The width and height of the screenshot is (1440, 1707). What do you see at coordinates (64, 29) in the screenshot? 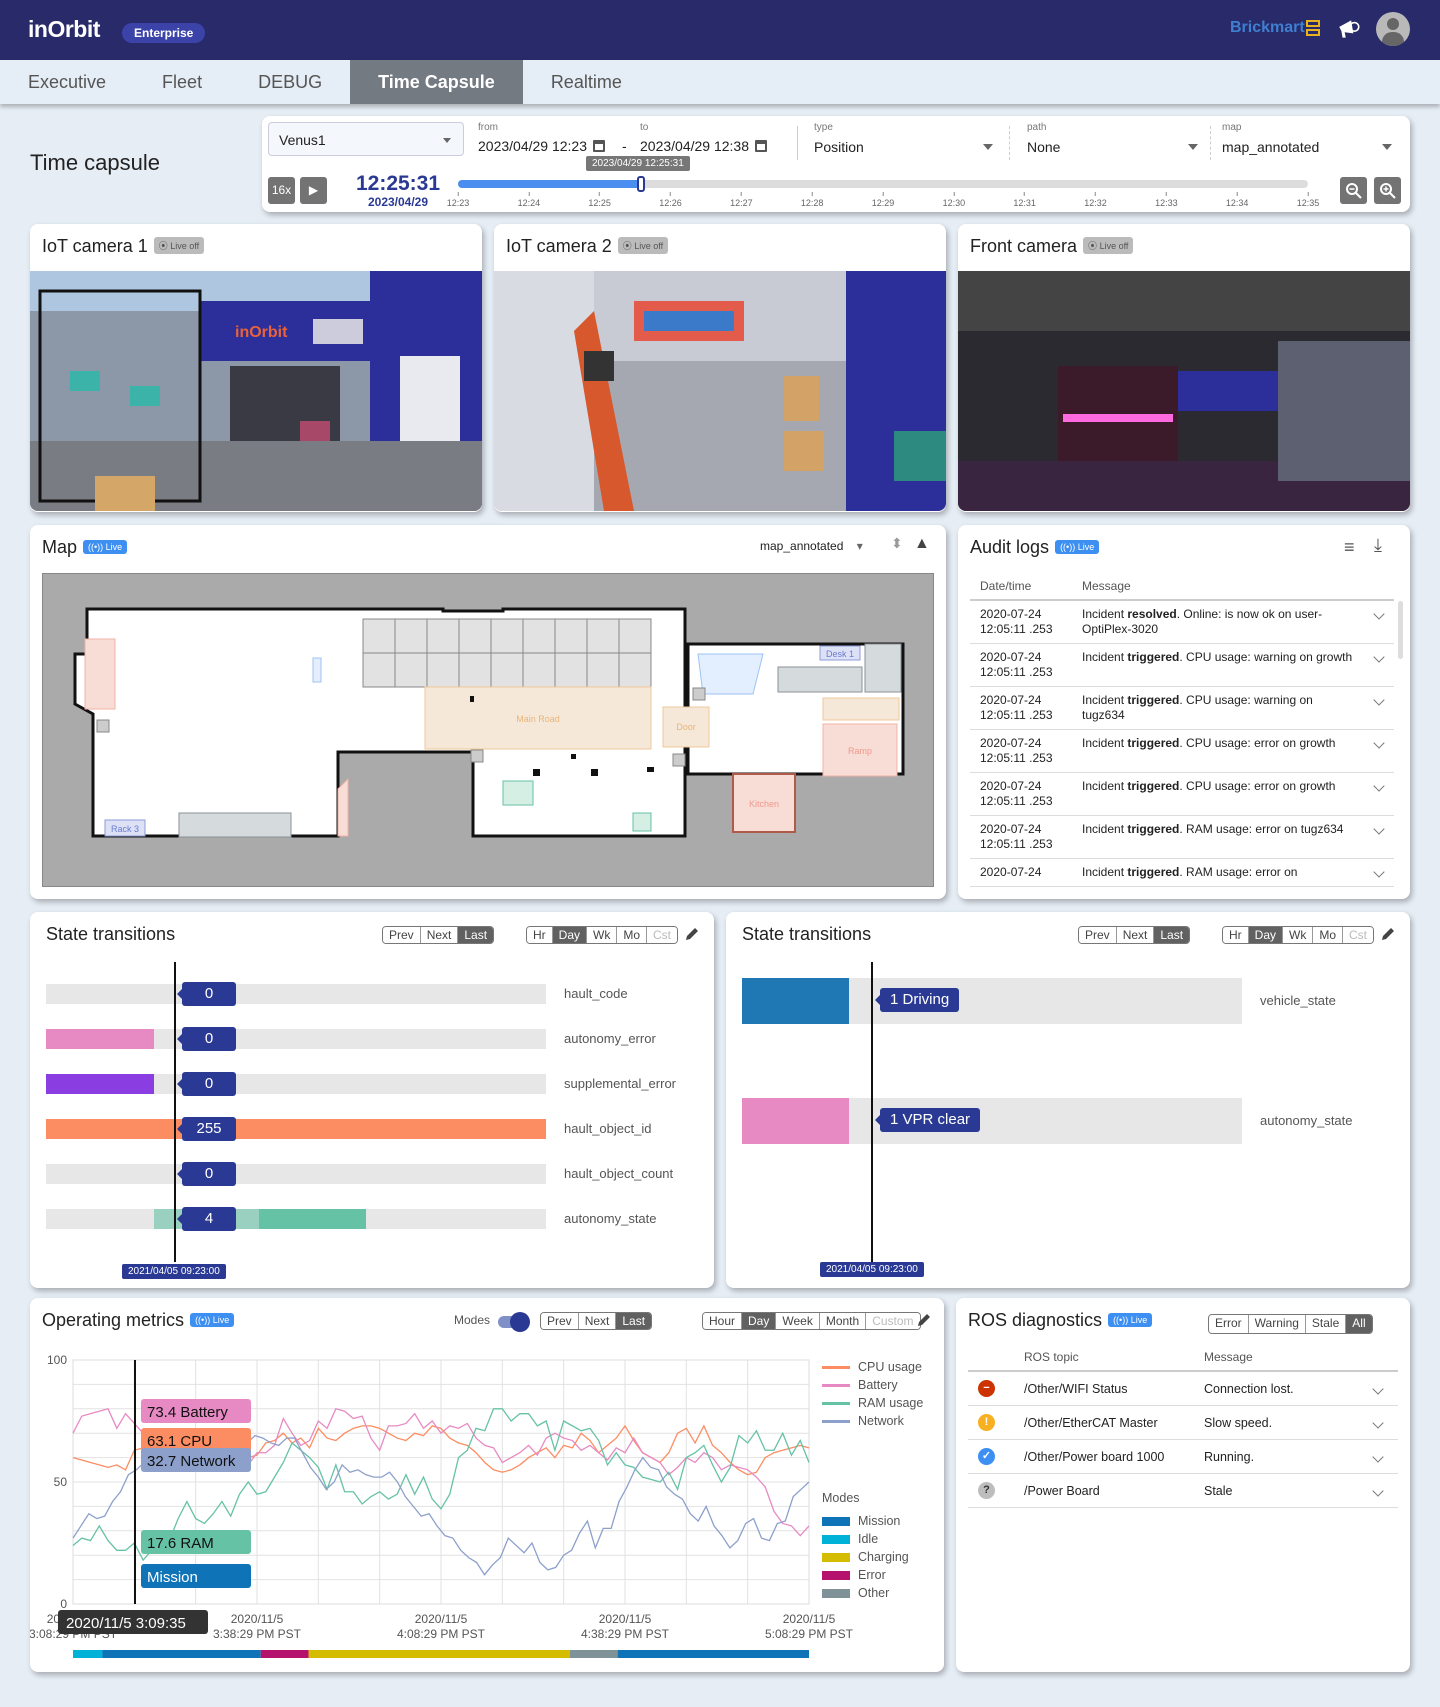
I see `inorbit-logo: inOrbit` at bounding box center [64, 29].